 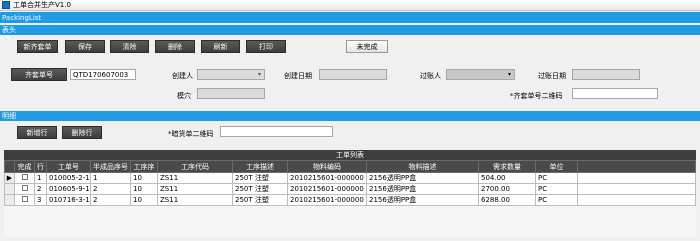 What do you see at coordinates (42, 5) in the screenshot?
I see `window-title: 工单合并生产V1.0` at bounding box center [42, 5].